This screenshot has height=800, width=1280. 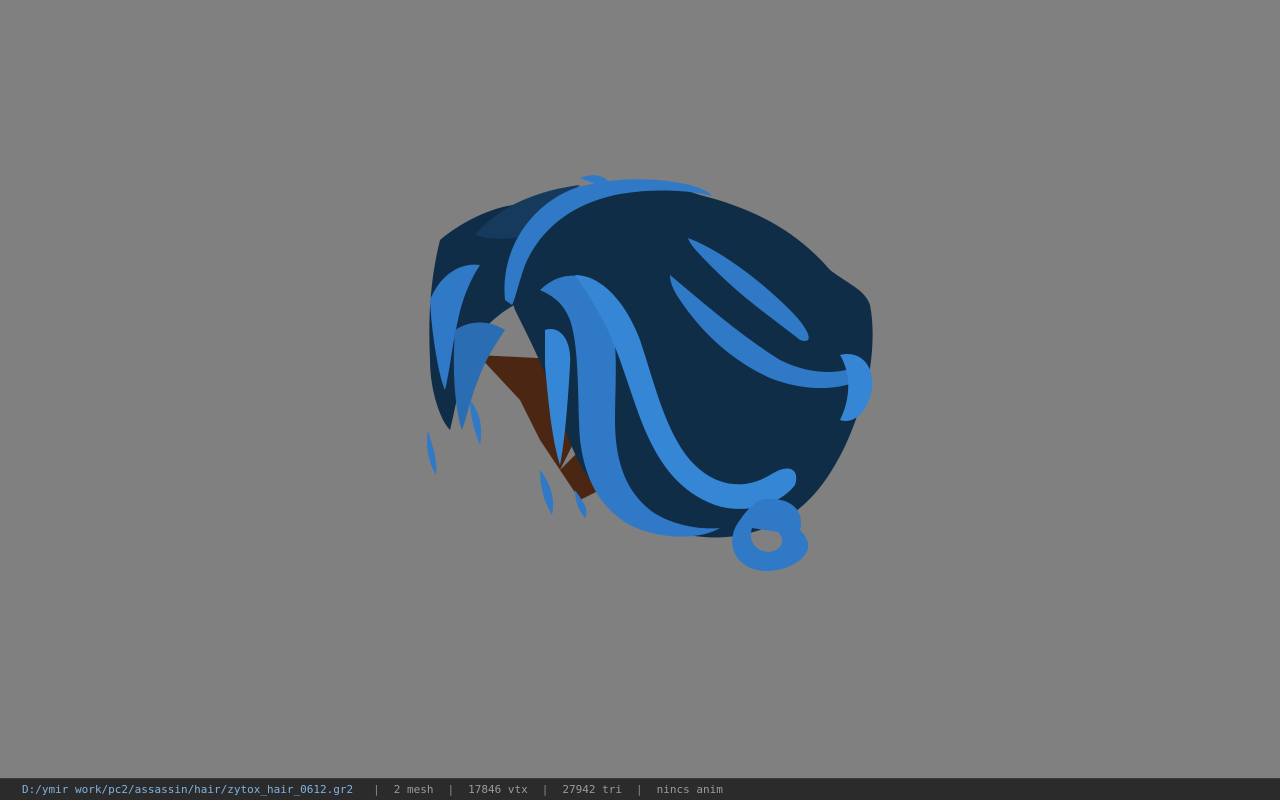 What do you see at coordinates (689, 789) in the screenshot?
I see `animation-status-text: nincs anim` at bounding box center [689, 789].